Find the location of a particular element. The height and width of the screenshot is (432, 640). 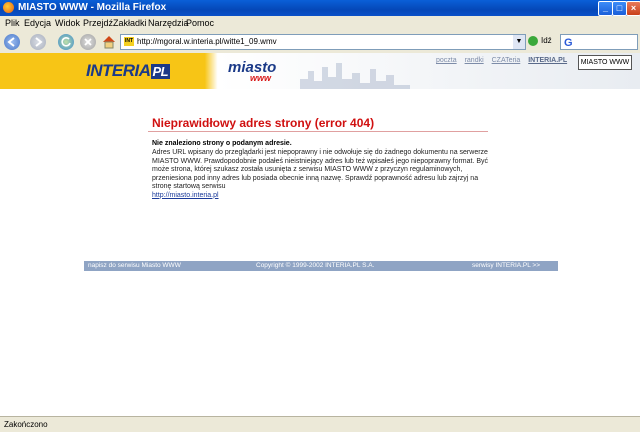

stop-icon is located at coordinates (88, 42).